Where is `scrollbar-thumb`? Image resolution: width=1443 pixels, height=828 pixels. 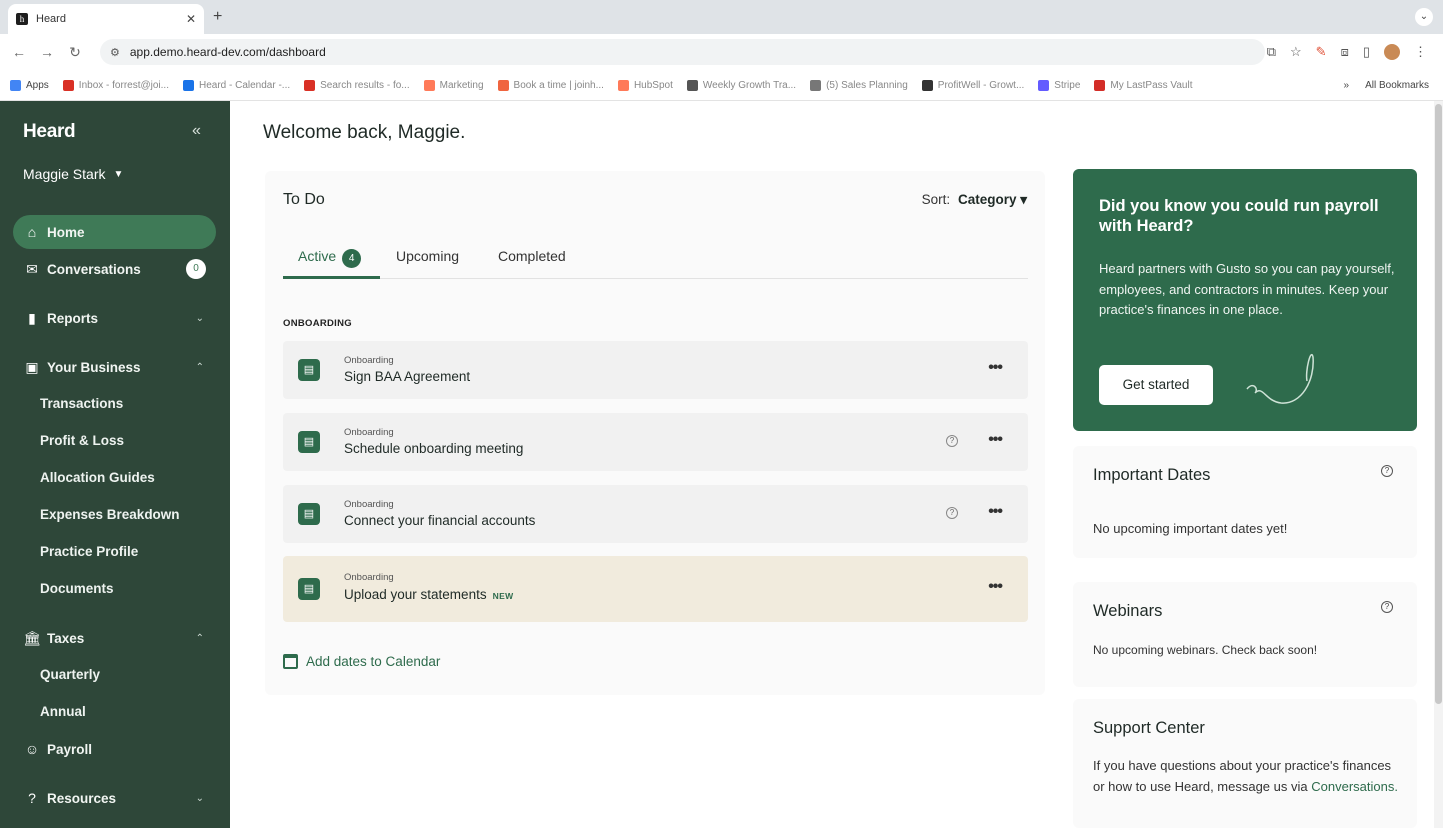
scrollbar-thumb is located at coordinates (1438, 404).